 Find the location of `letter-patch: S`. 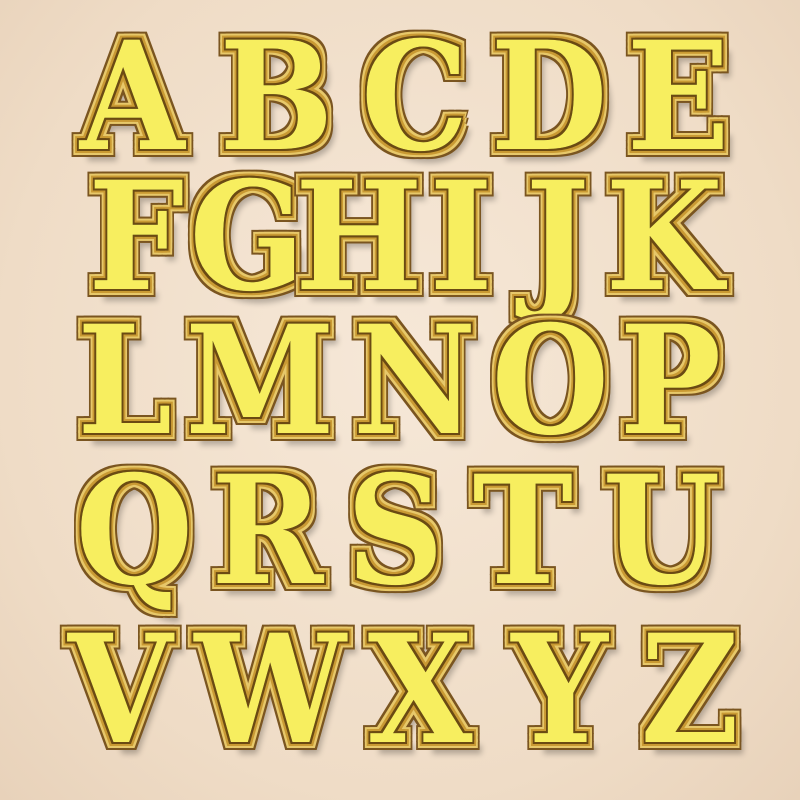

letter-patch: S is located at coordinates (395, 531).